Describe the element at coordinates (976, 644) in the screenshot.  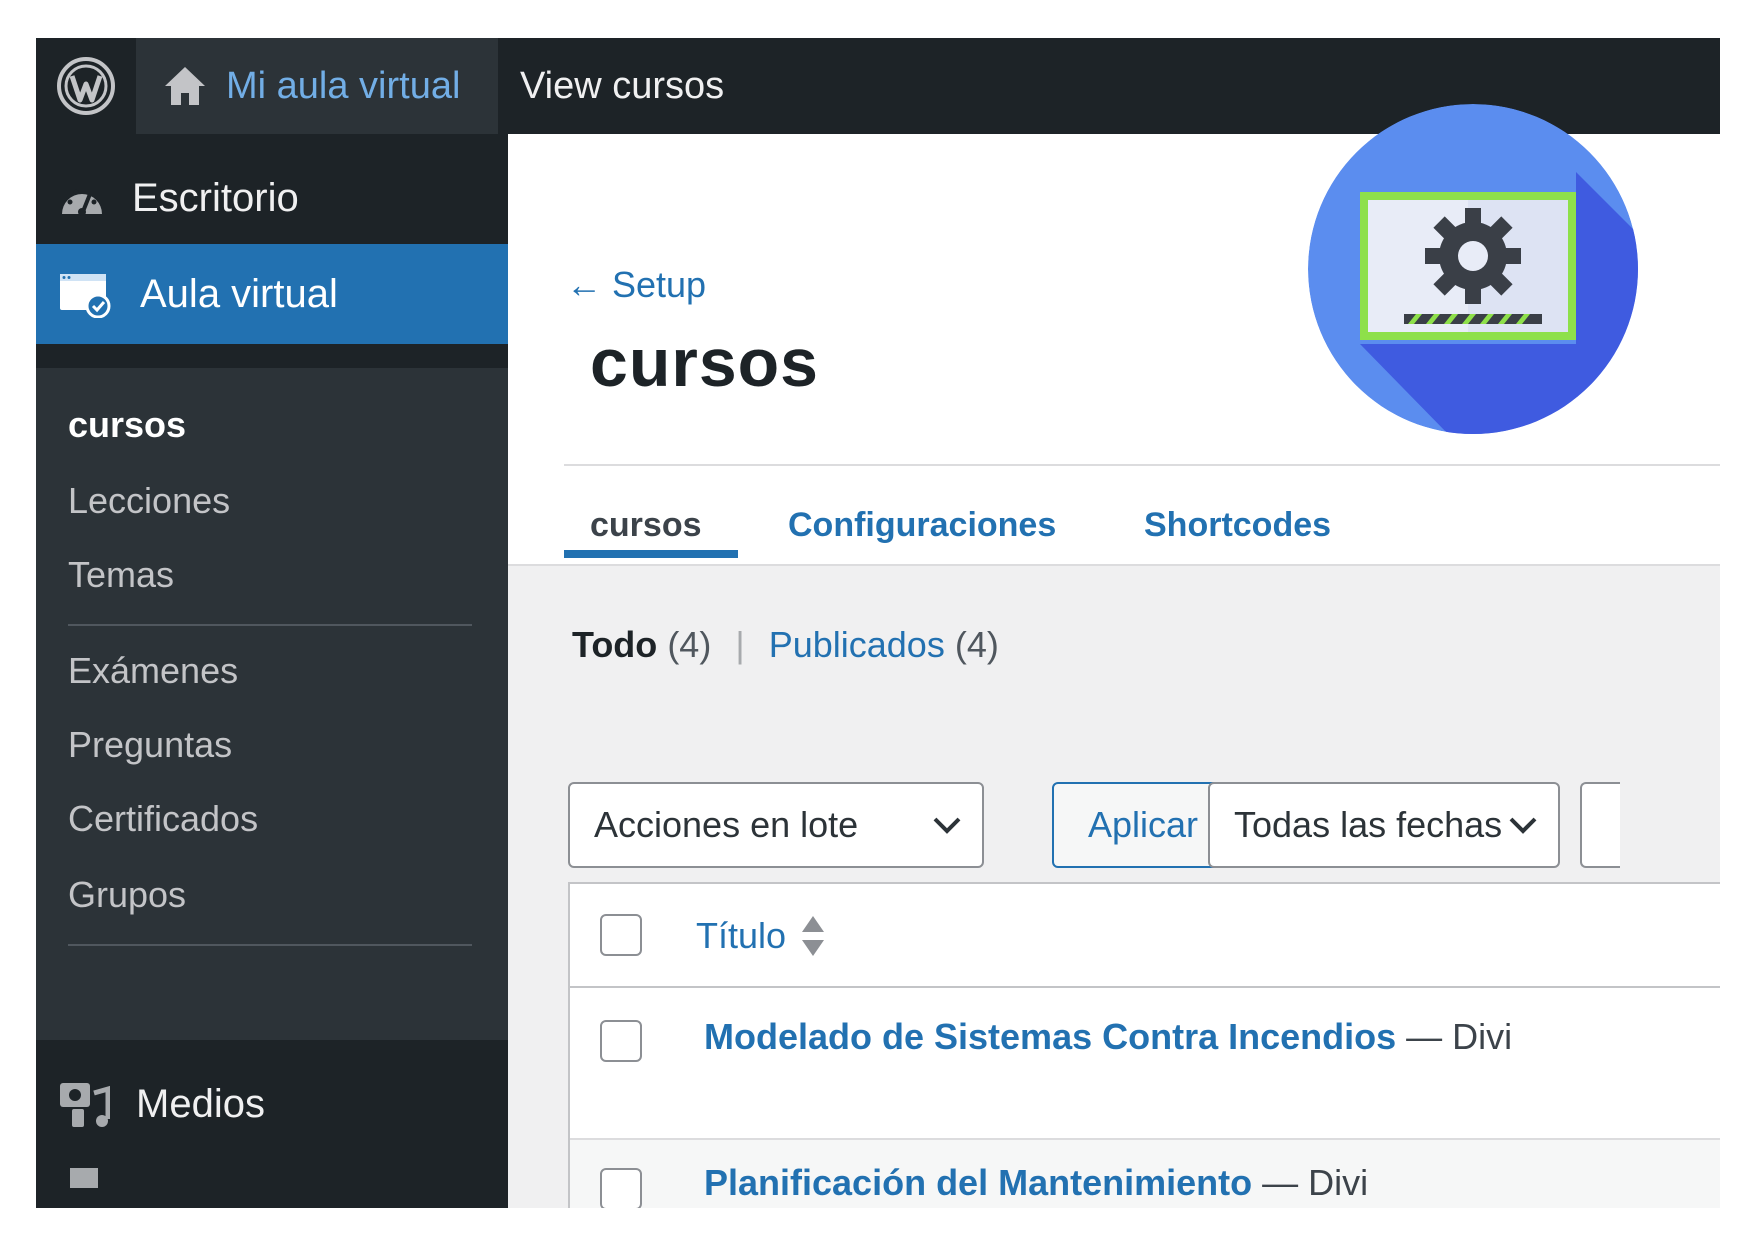
I see `filter-published-count: (4)` at that location.